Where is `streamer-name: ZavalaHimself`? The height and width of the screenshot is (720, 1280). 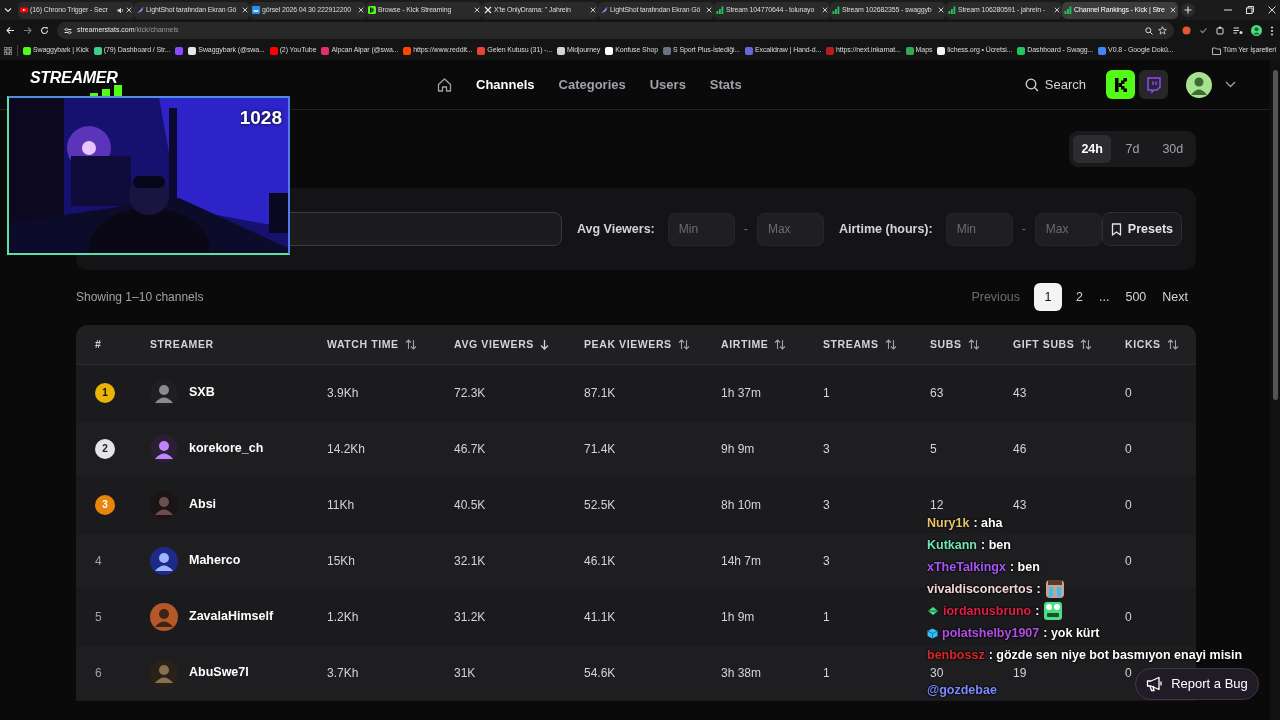 streamer-name: ZavalaHimself is located at coordinates (231, 616).